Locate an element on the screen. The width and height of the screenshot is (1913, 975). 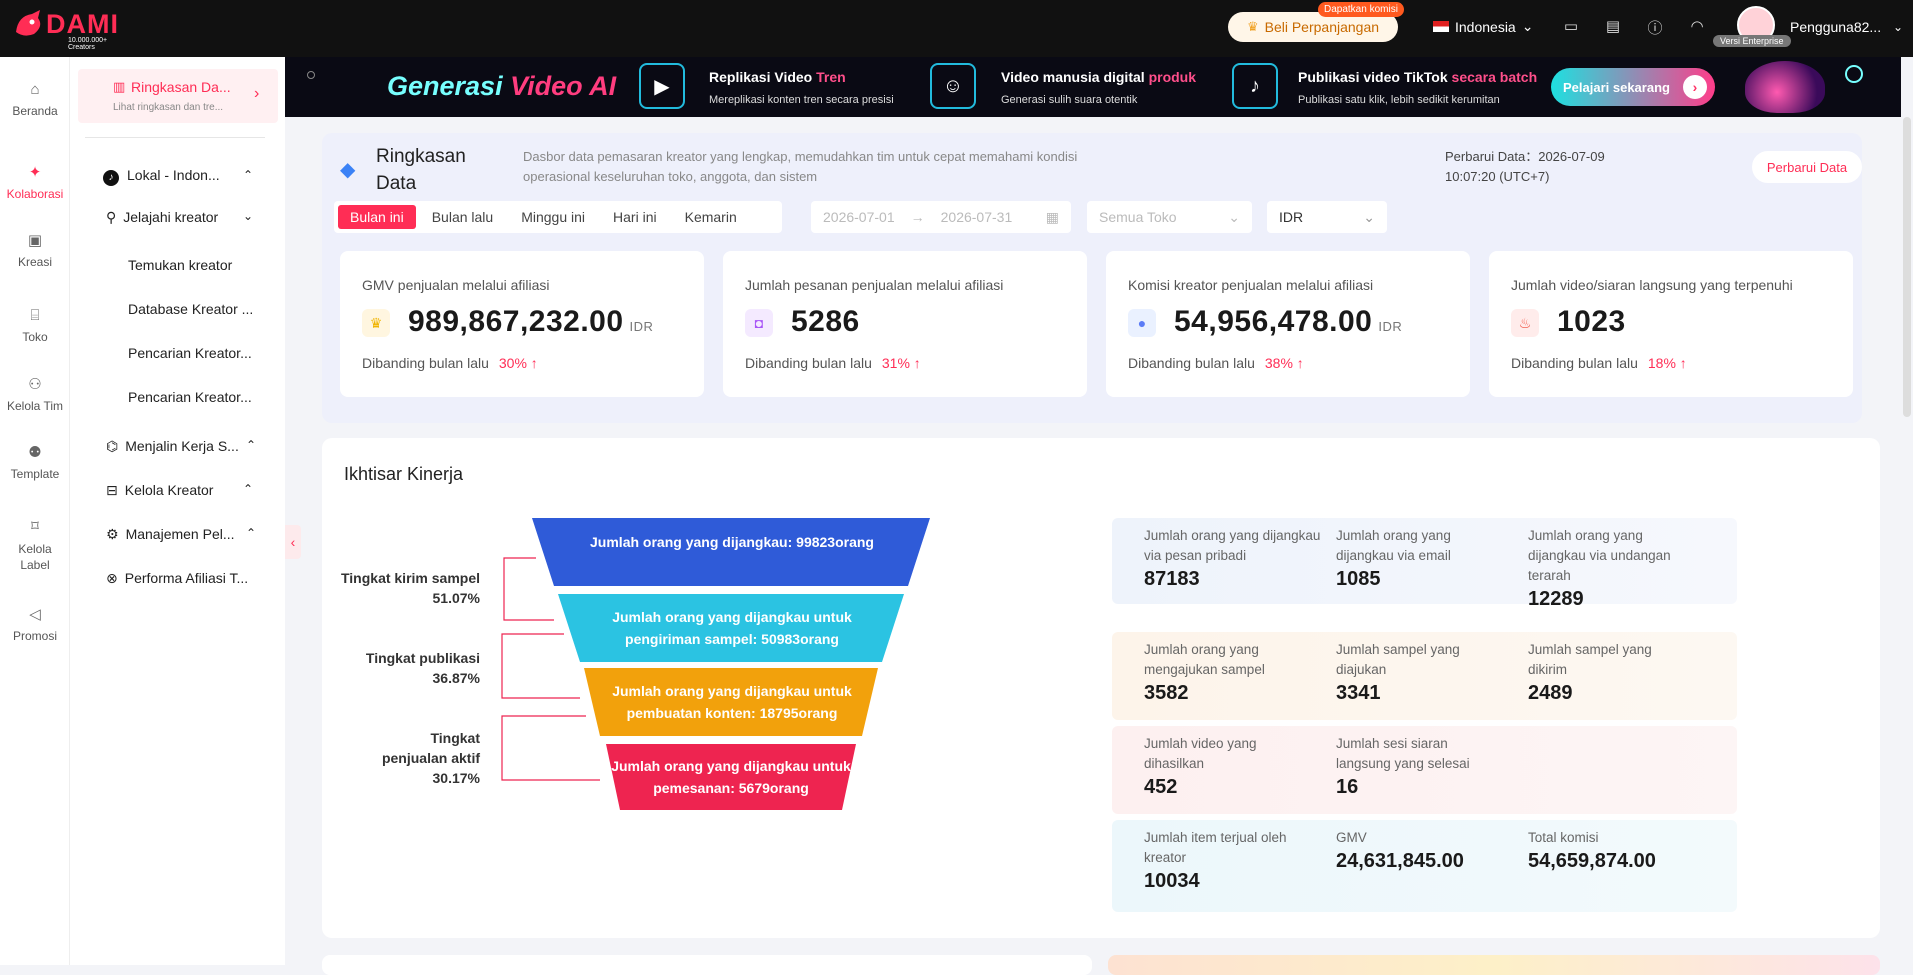
kpi-number: 54,956,478.00 is located at coordinates (1273, 321).